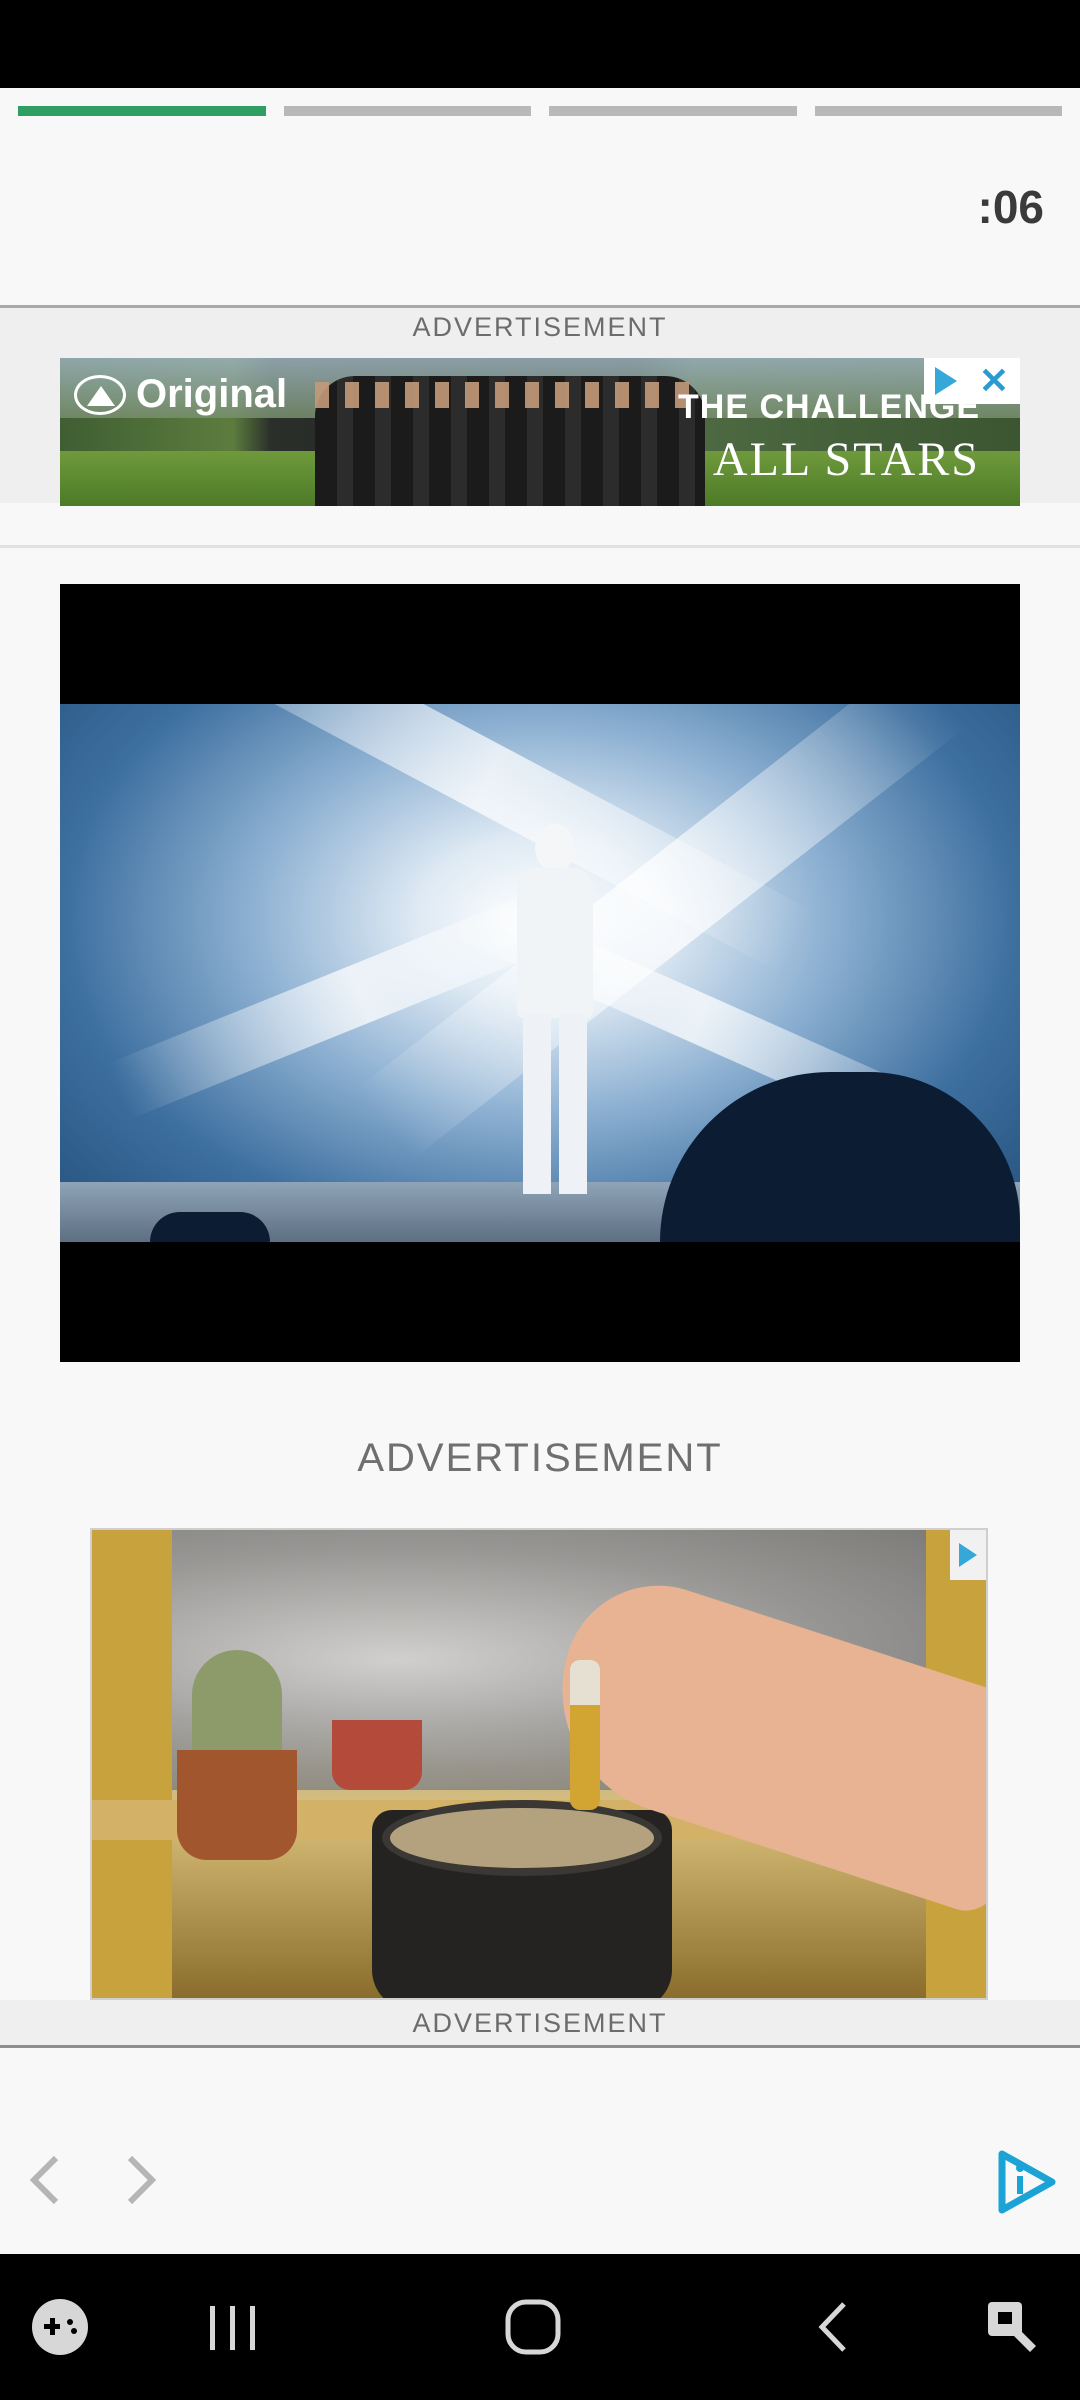  Describe the element at coordinates (212, 394) in the screenshot. I see `banner-brand-text: Original` at that location.